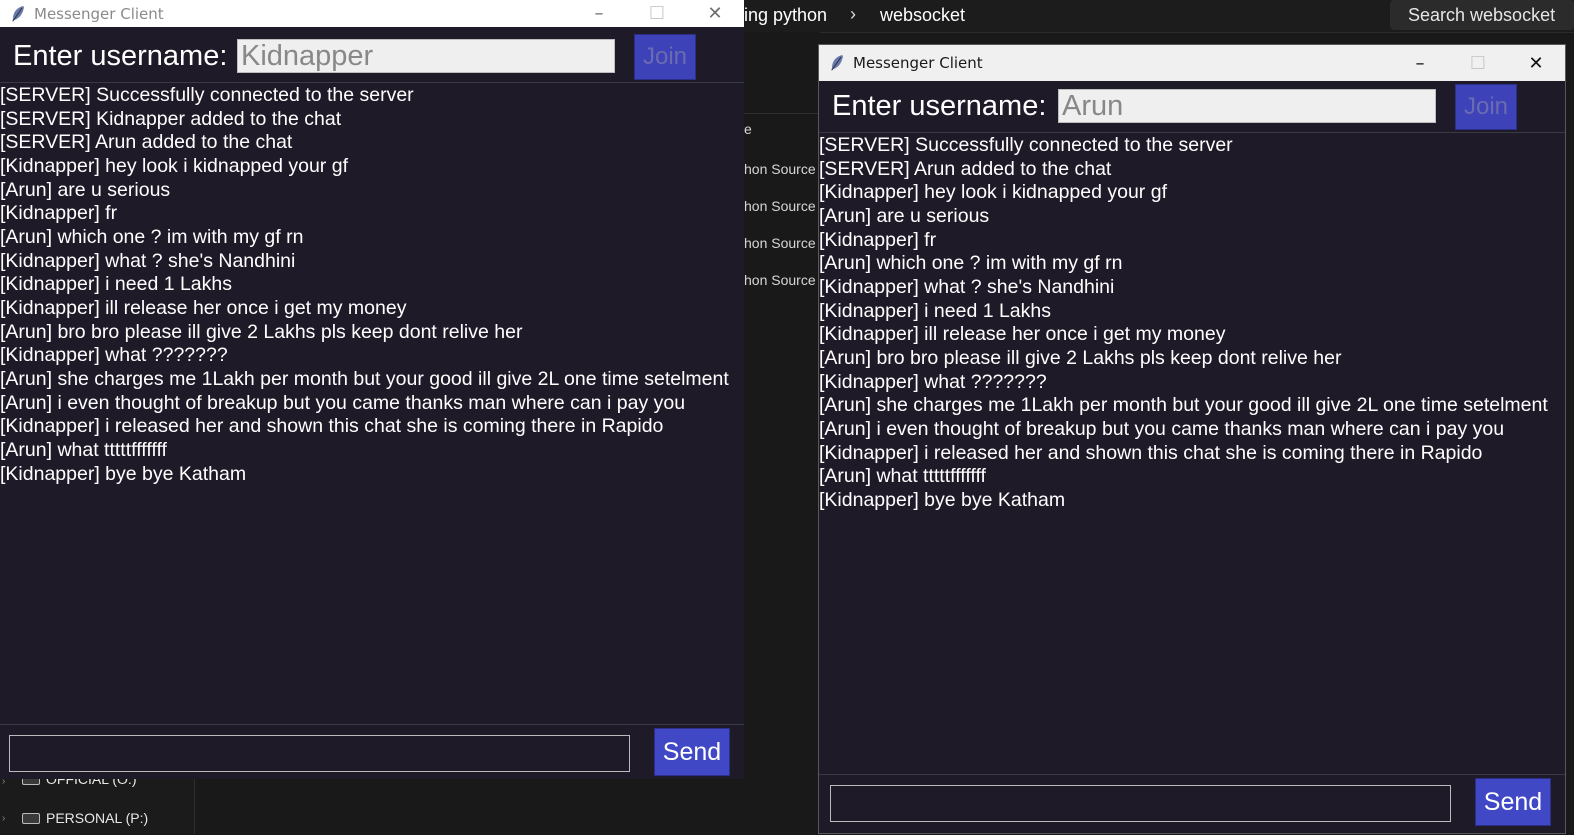 The width and height of the screenshot is (1574, 835). Describe the element at coordinates (1247, 106) in the screenshot. I see `username-input: Arun` at that location.